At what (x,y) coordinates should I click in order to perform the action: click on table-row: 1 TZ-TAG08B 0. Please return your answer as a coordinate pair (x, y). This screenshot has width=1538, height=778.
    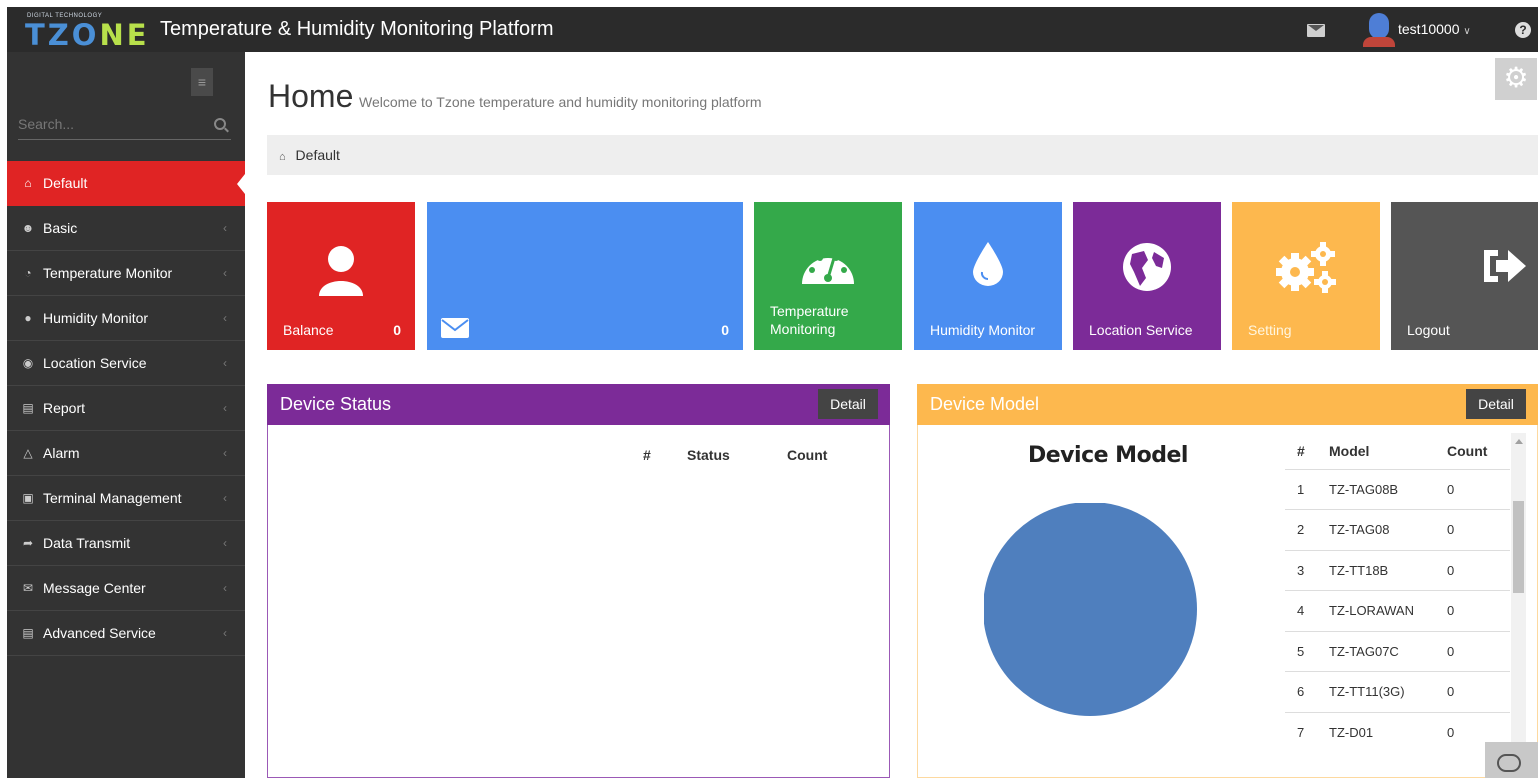
    Looking at the image, I should click on (1397, 489).